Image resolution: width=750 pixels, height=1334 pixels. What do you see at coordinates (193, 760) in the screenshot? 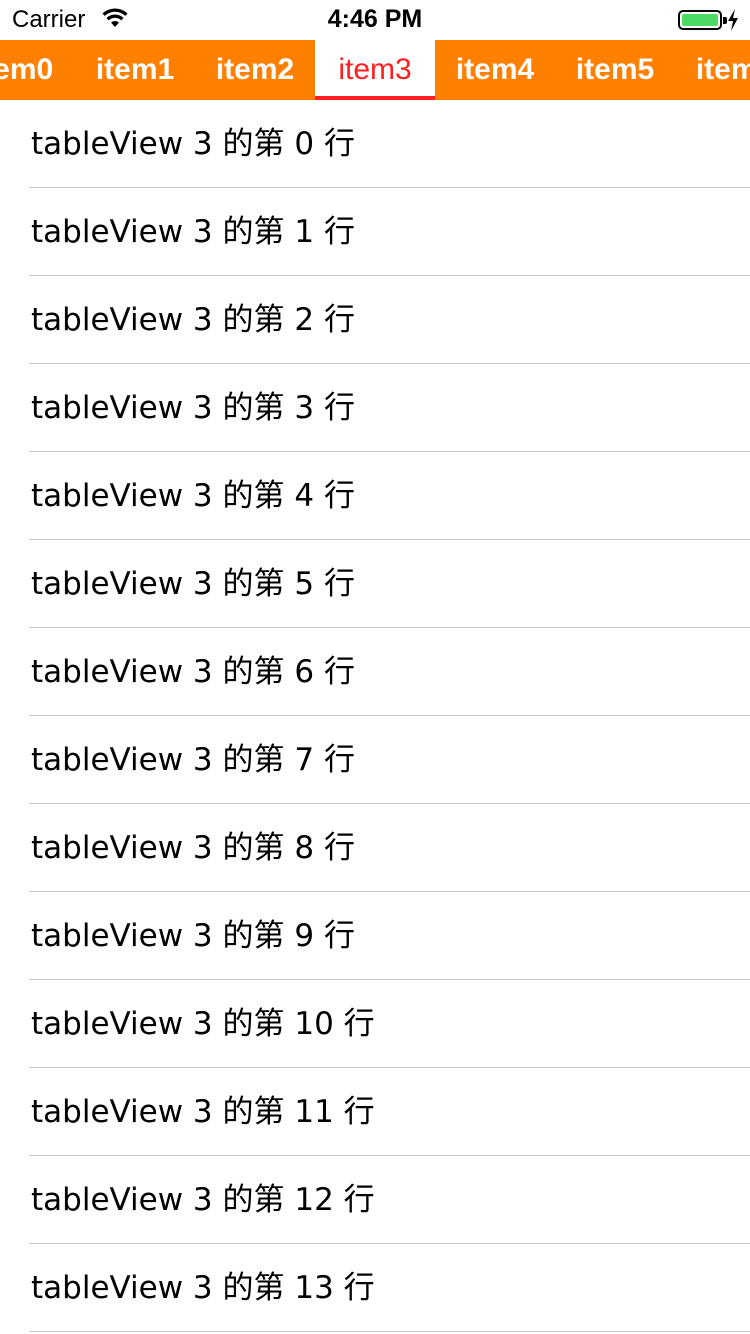
I see `row-label: tableView 3 的第 7 行` at bounding box center [193, 760].